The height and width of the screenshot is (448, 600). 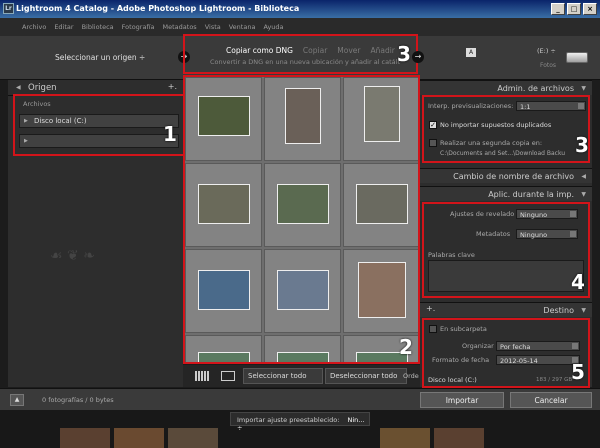 I want to click on mode-move: Mover, so click(x=348, y=50).